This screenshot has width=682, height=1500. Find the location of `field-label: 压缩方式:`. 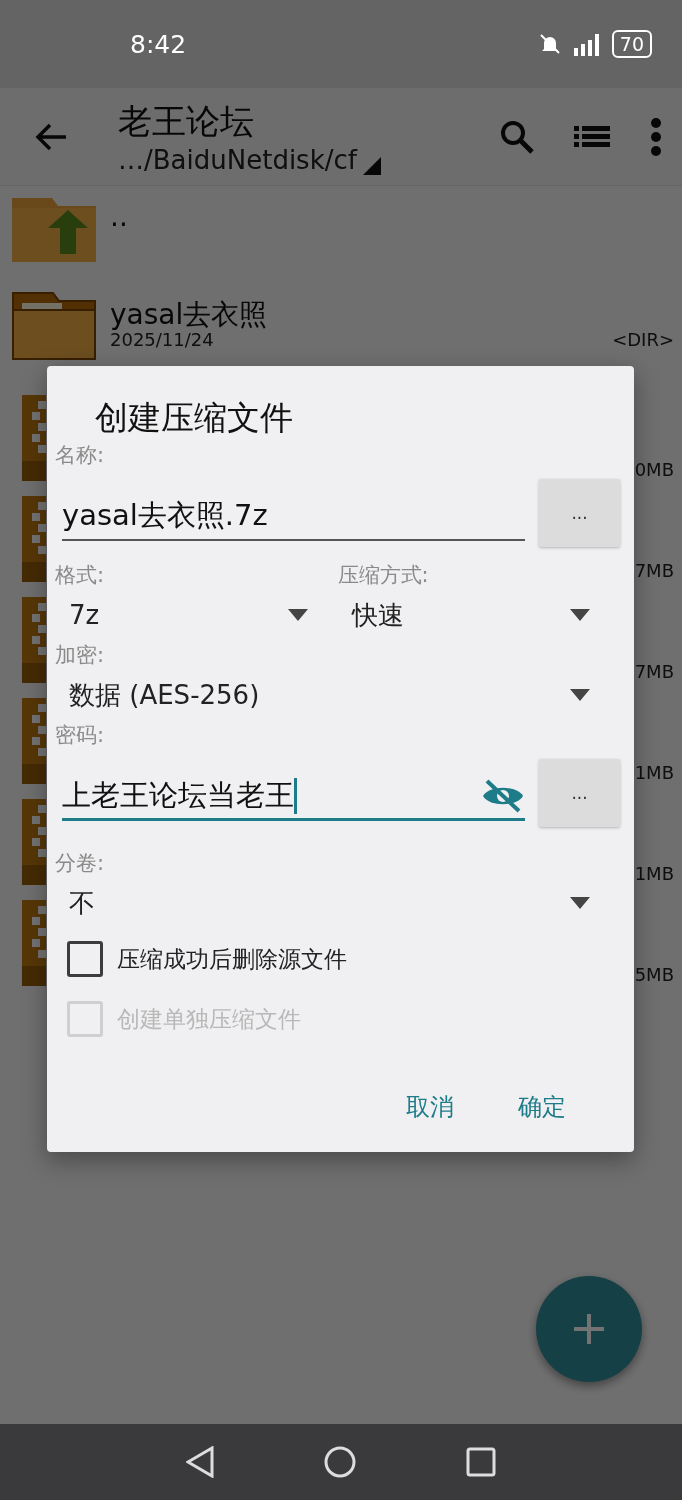

field-label: 压缩方式: is located at coordinates (383, 575).